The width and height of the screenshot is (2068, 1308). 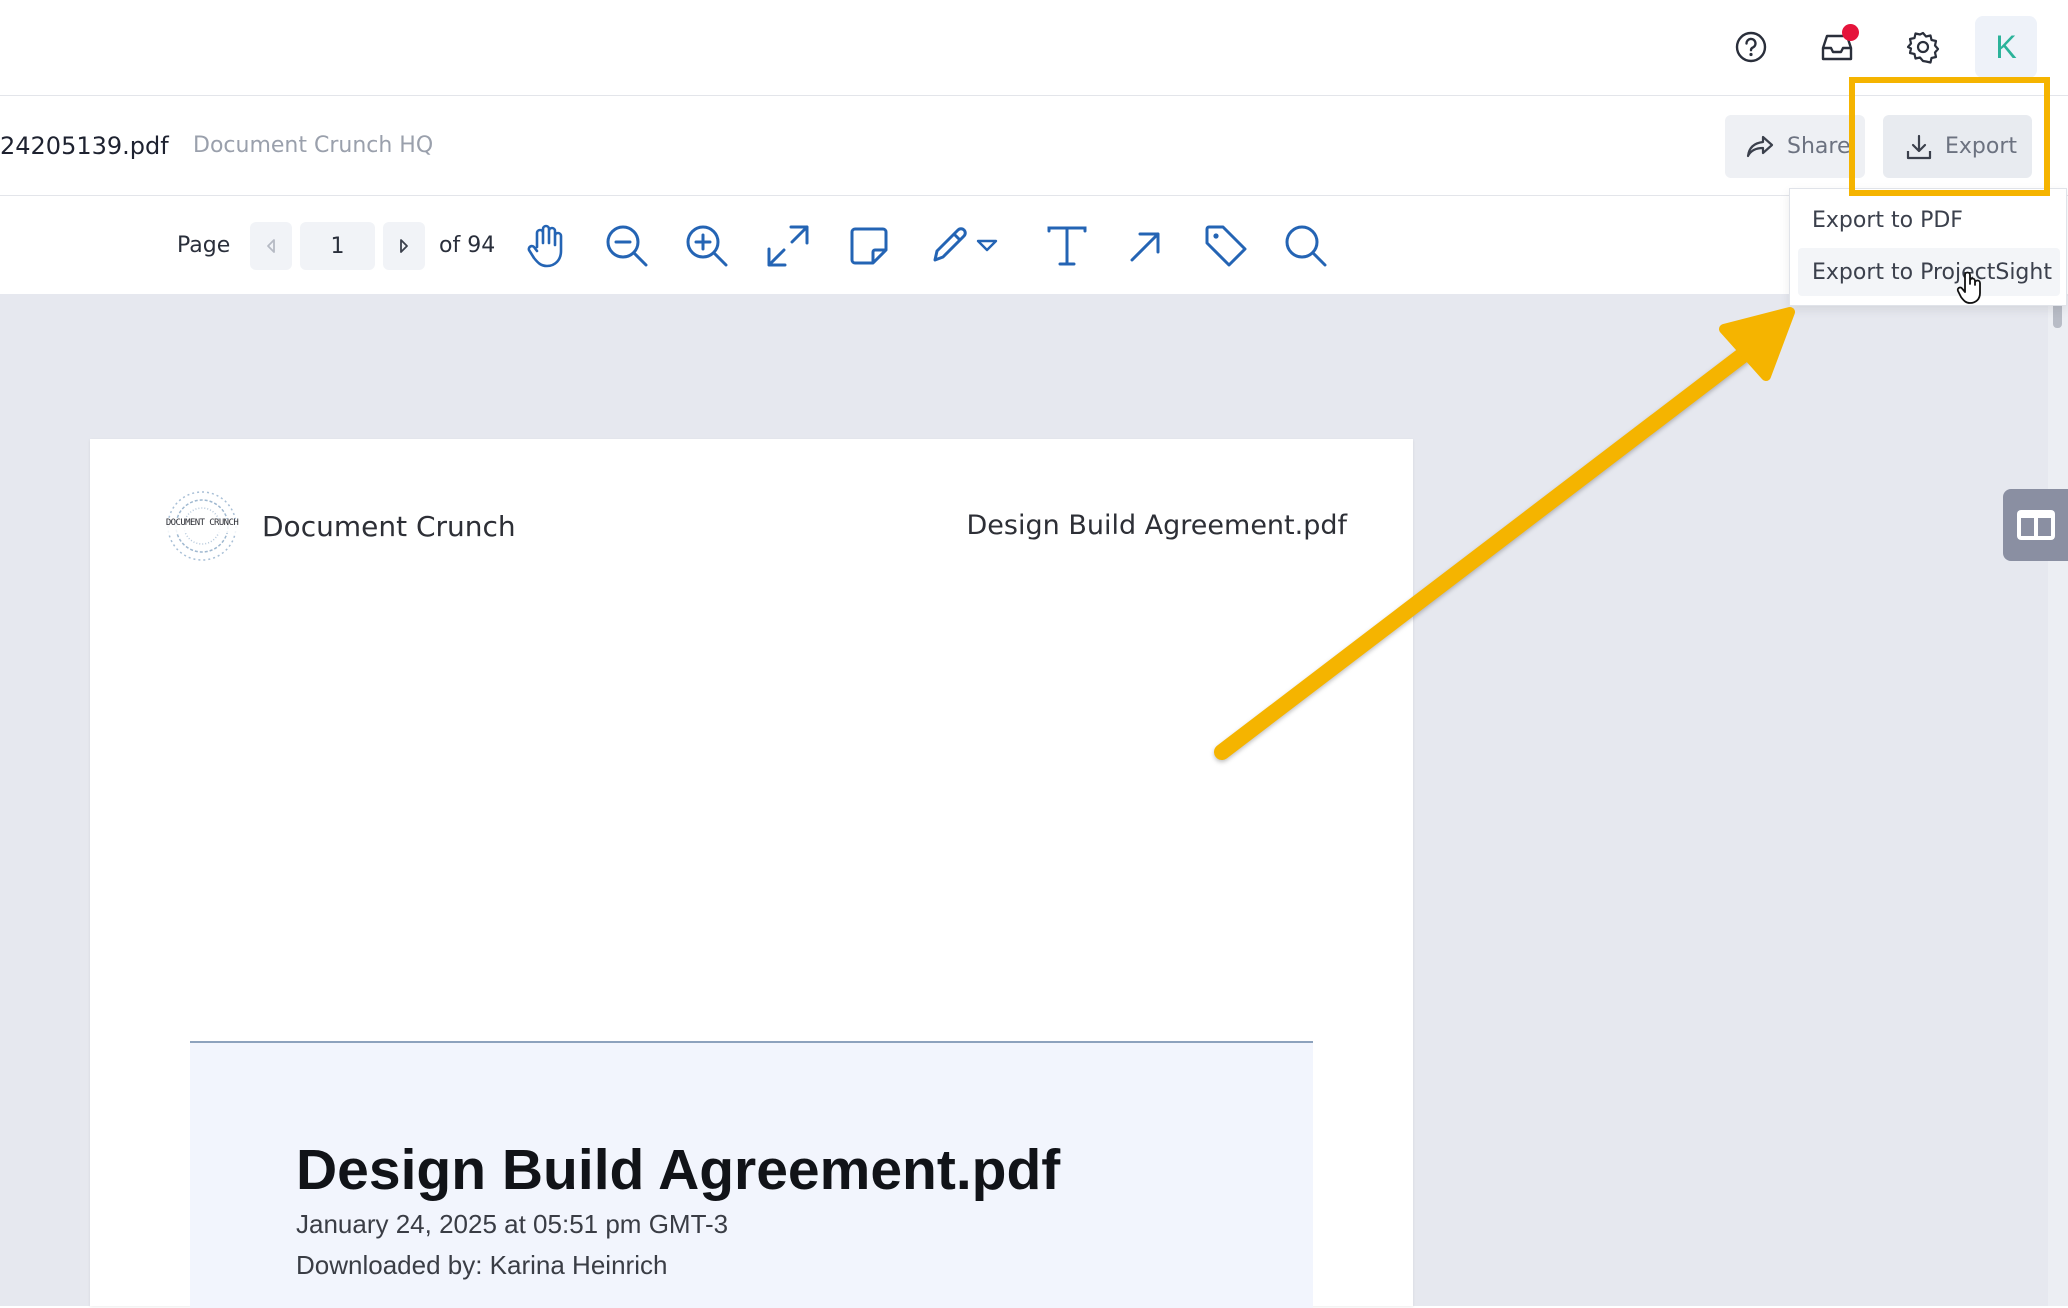 I want to click on export-to-pdf-option: Export to PDF, so click(x=1929, y=220).